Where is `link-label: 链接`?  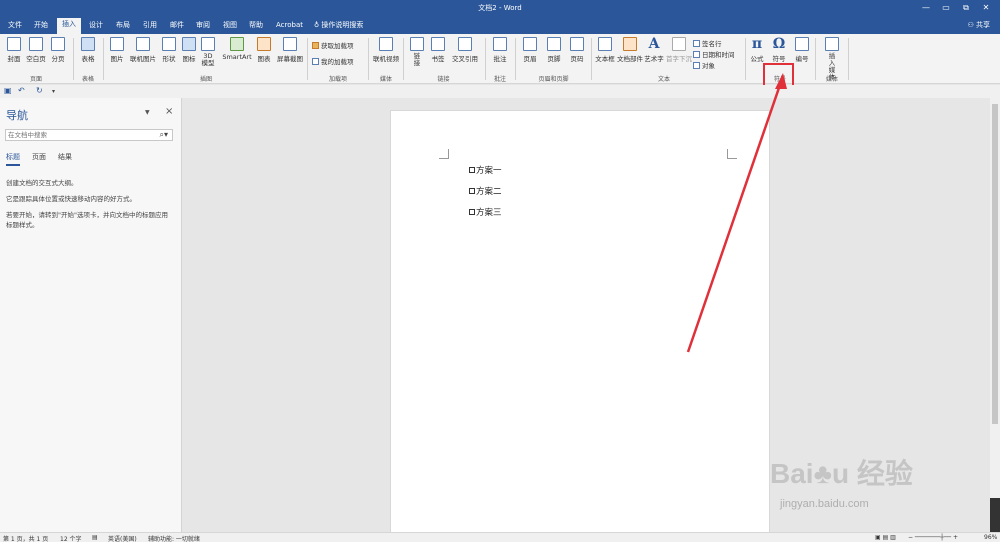
link-label: 链接 is located at coordinates (417, 59).